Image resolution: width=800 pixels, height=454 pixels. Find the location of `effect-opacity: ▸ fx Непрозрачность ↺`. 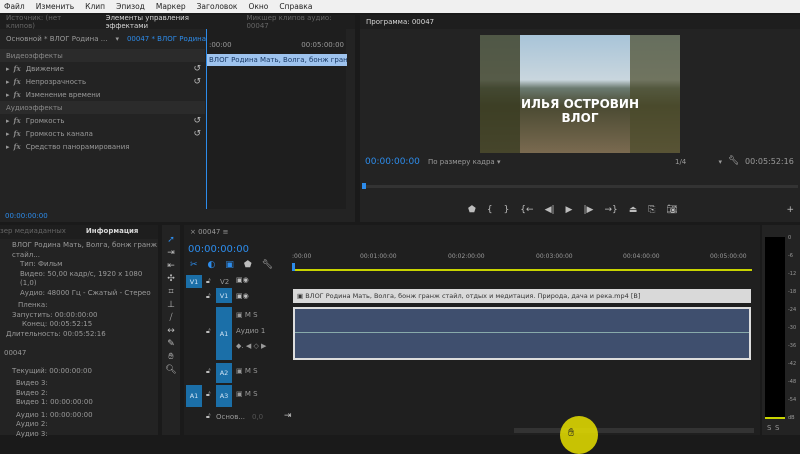

effect-opacity: ▸ fx Непрозрачность ↺ is located at coordinates (102, 81).